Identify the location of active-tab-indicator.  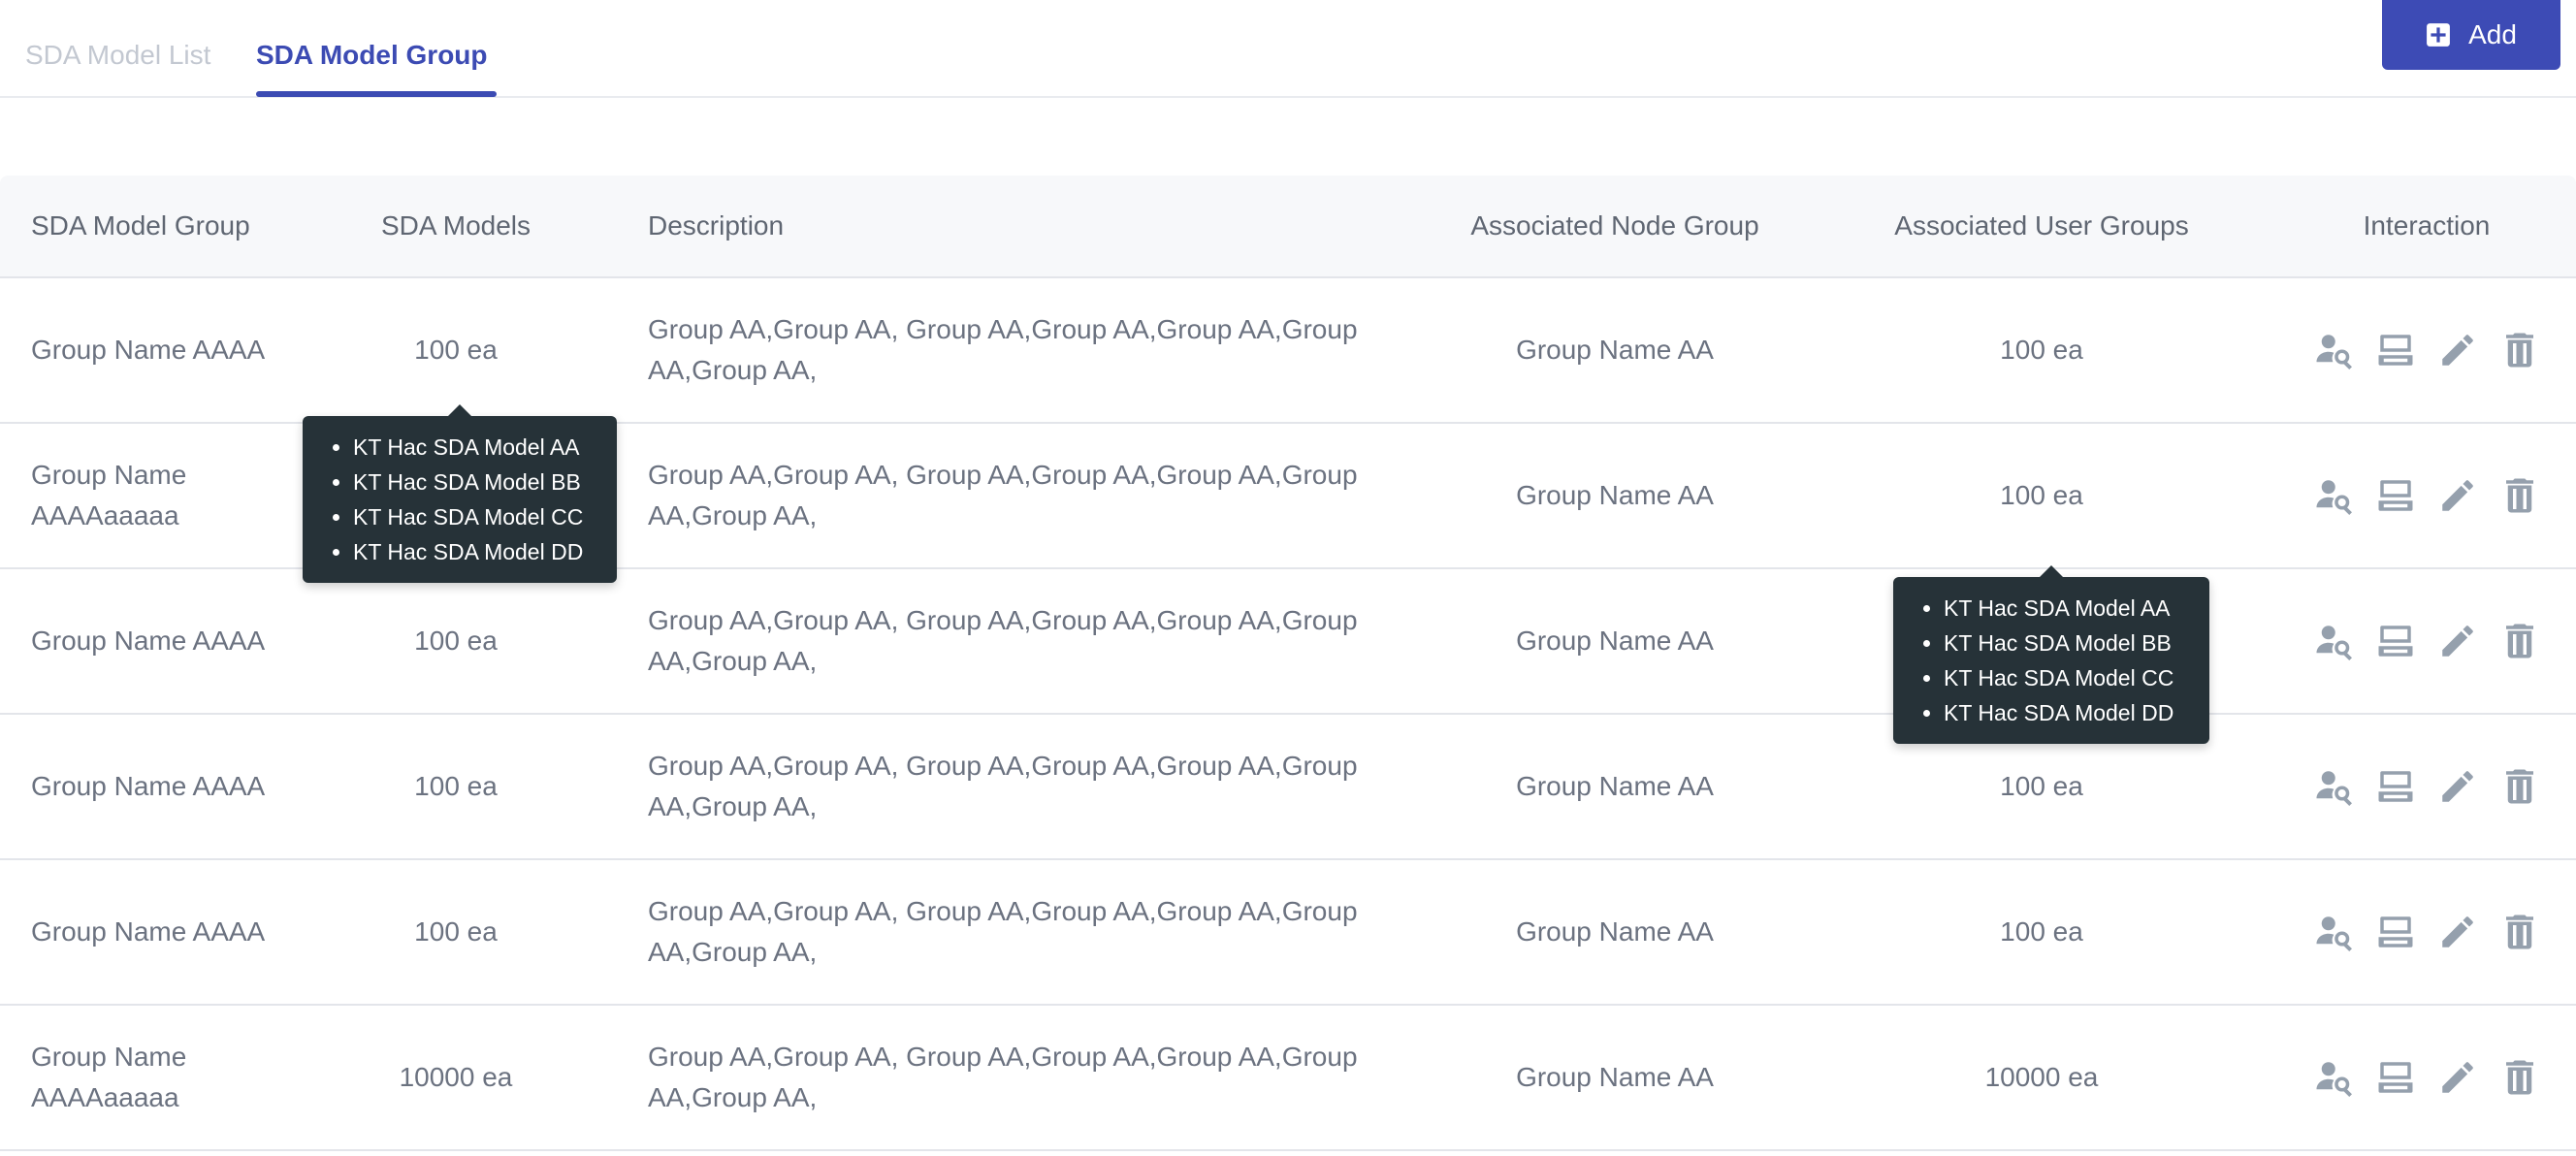
(376, 94).